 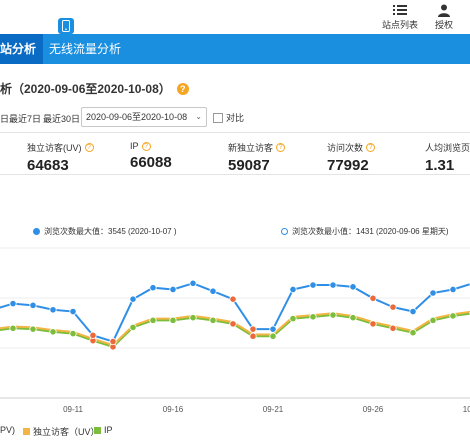 I want to click on auth-button: 授权, so click(x=444, y=17).